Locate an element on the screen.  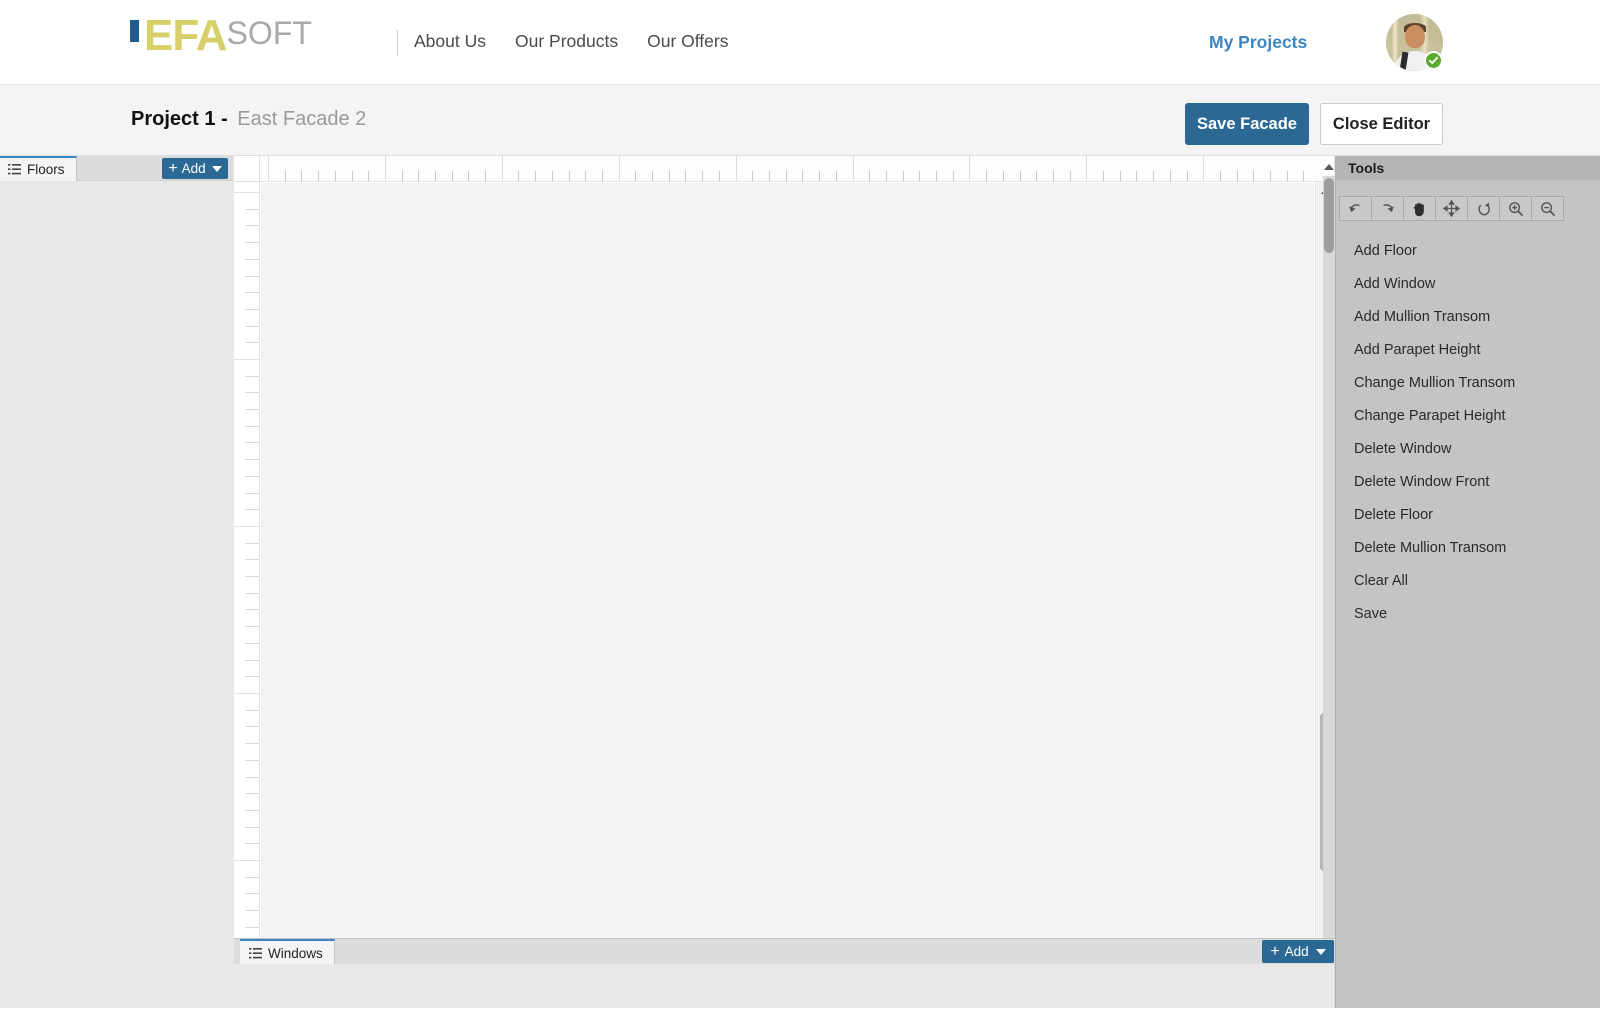
tools-panel-header: Tools is located at coordinates (1468, 168).